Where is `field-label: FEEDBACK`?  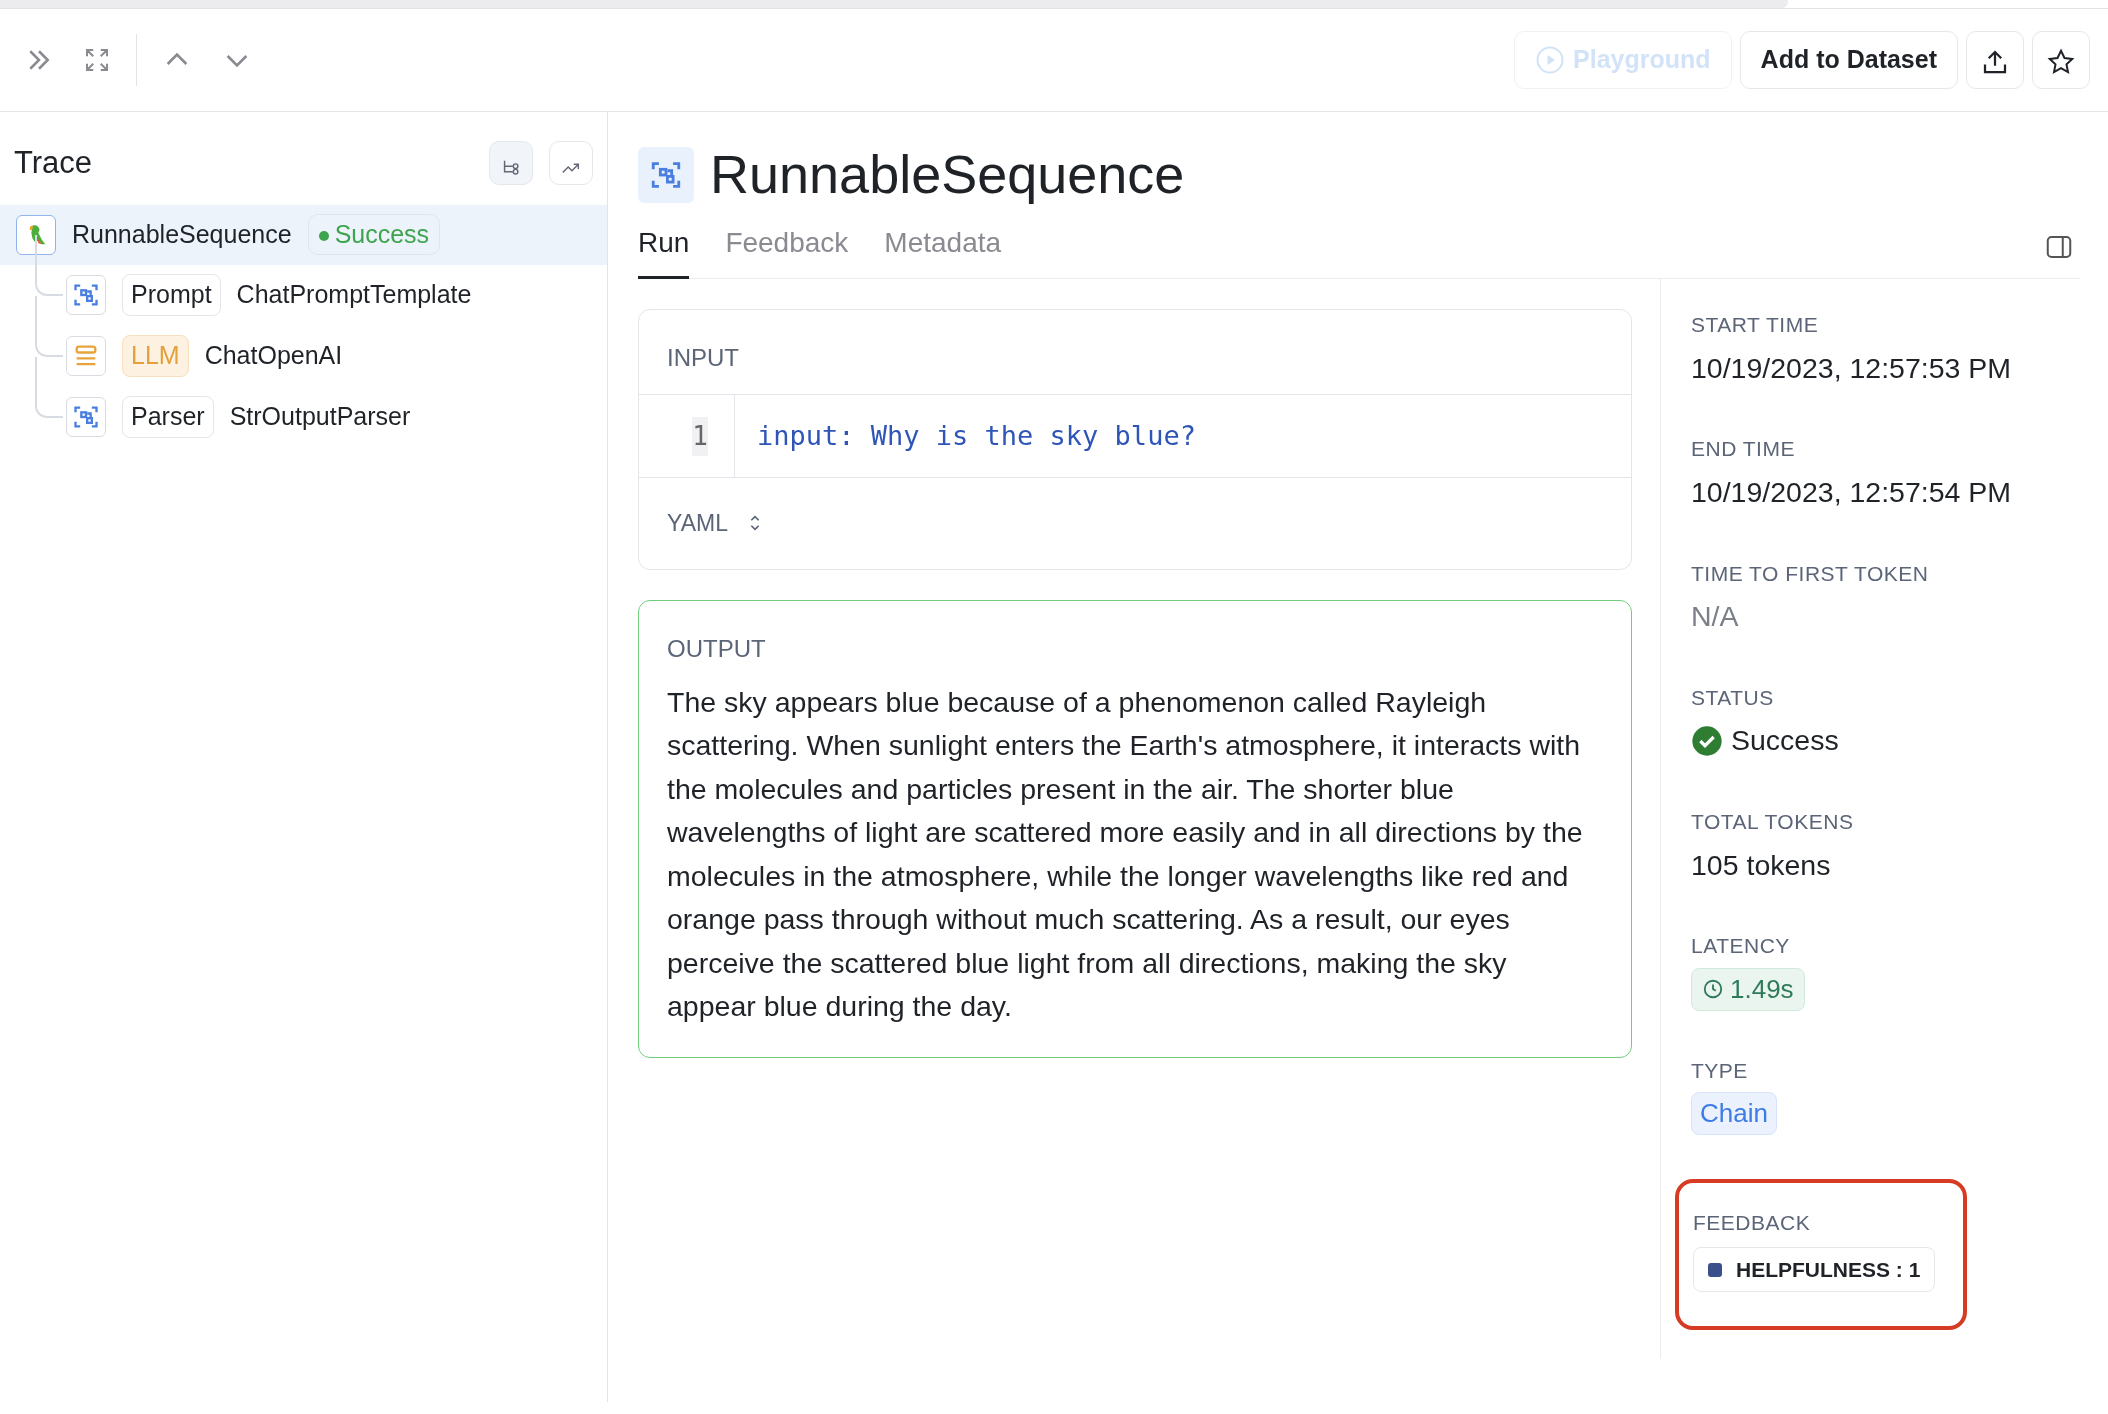 field-label: FEEDBACK is located at coordinates (1752, 1223).